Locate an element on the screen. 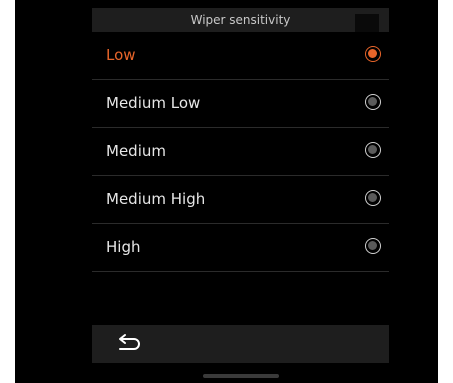 The height and width of the screenshot is (383, 453). page-title: Wiper sensitivity is located at coordinates (240, 20).